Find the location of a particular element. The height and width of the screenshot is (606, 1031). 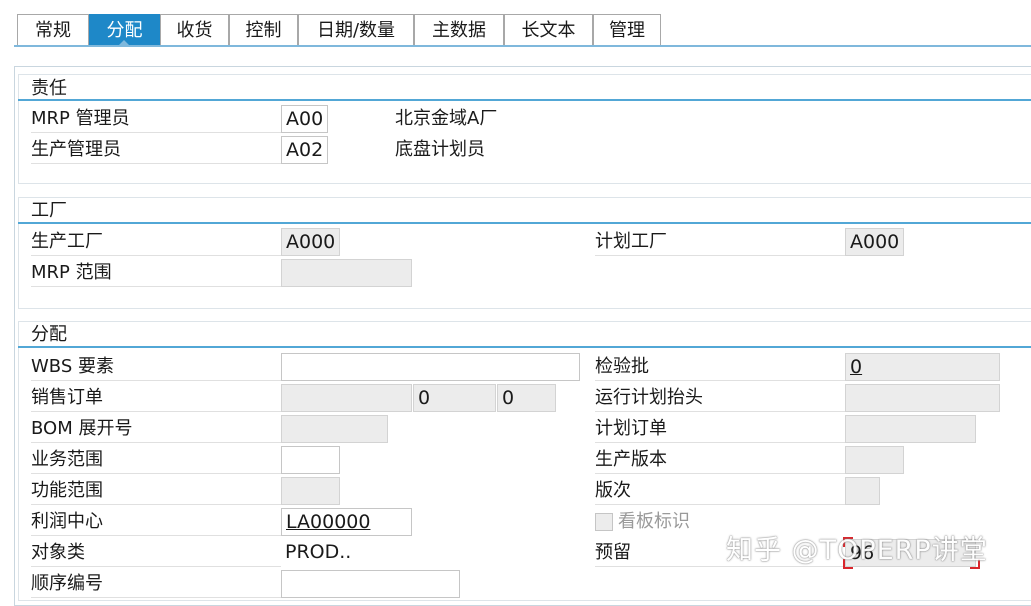

mrp-controller-field: A00 is located at coordinates (304, 119).